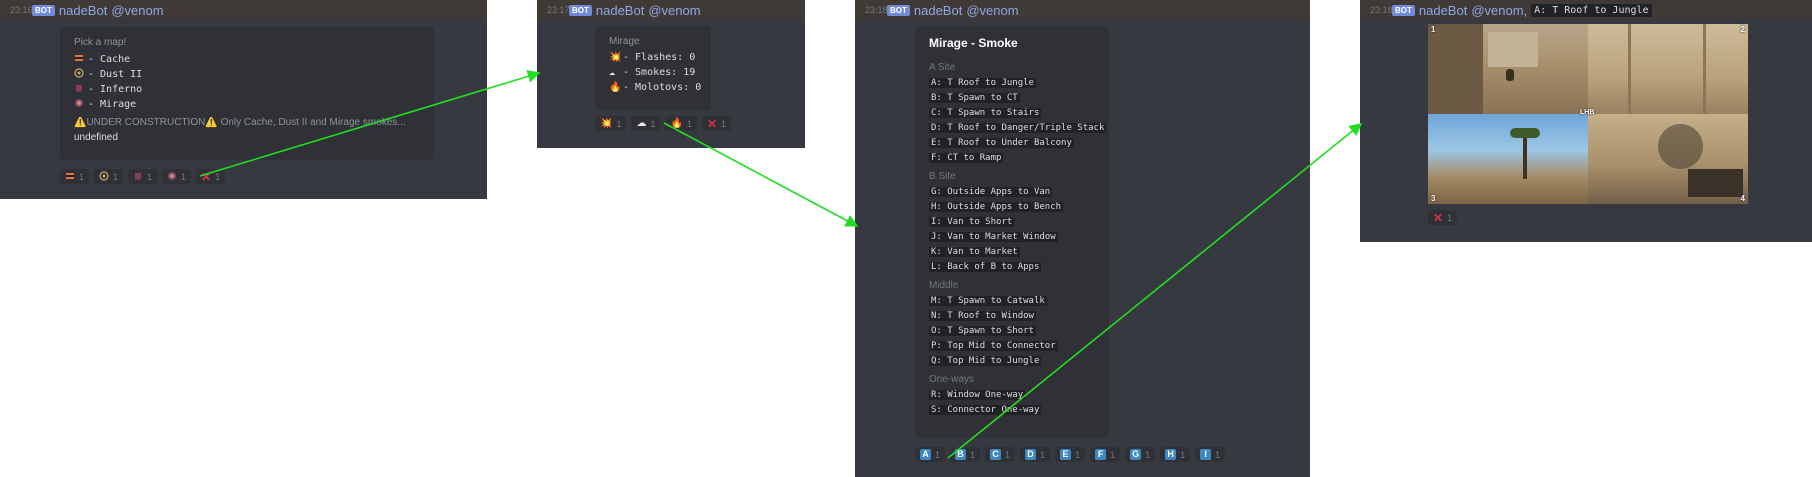 The height and width of the screenshot is (477, 1812). What do you see at coordinates (761, 174) in the screenshot?
I see `arrow-smoke-to-list` at bounding box center [761, 174].